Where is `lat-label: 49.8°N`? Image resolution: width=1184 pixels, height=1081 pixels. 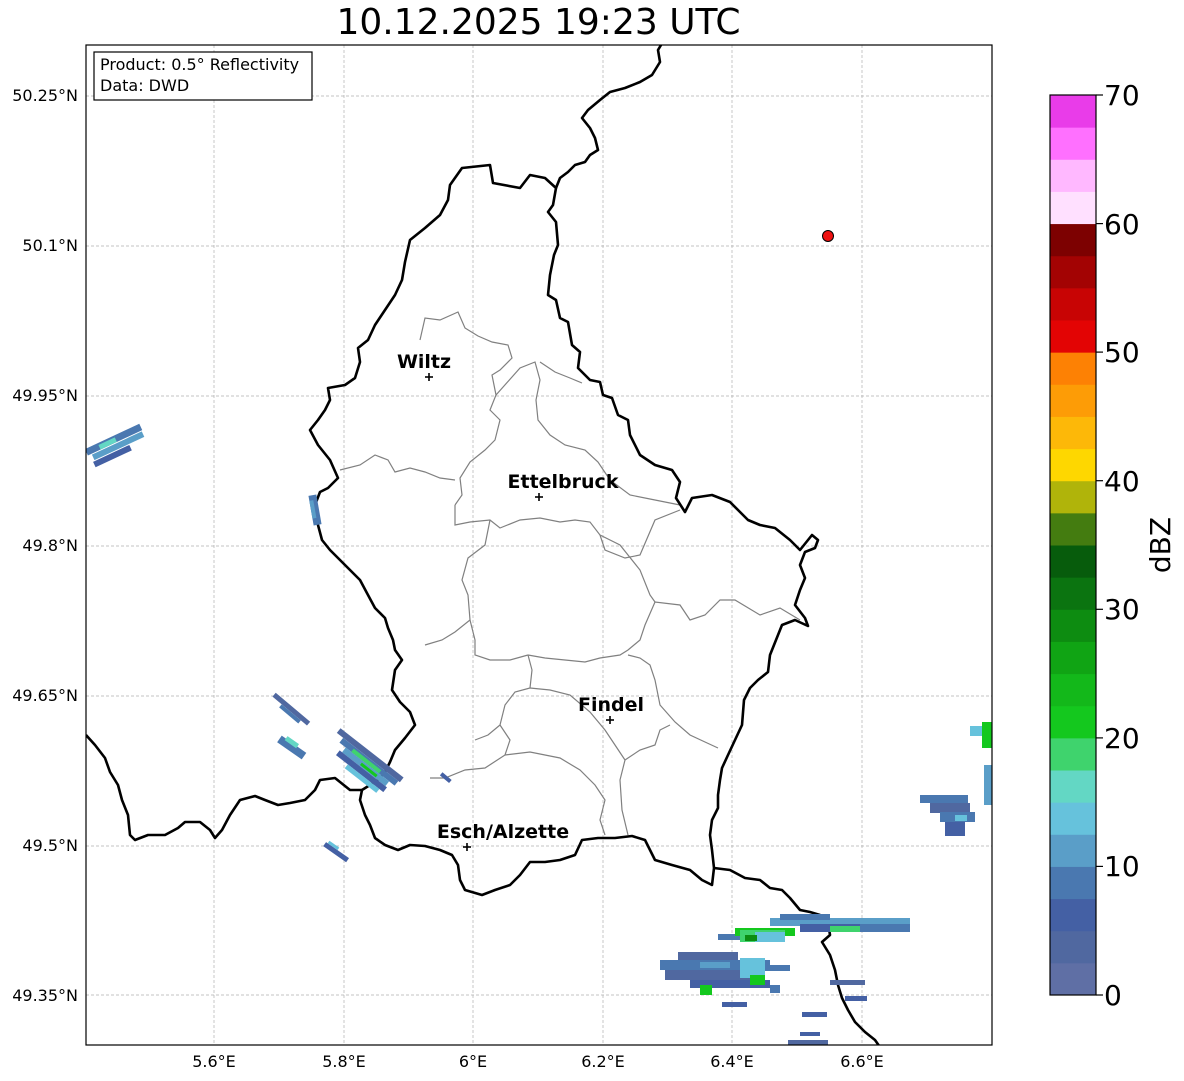
lat-label: 49.8°N is located at coordinates (50, 545).